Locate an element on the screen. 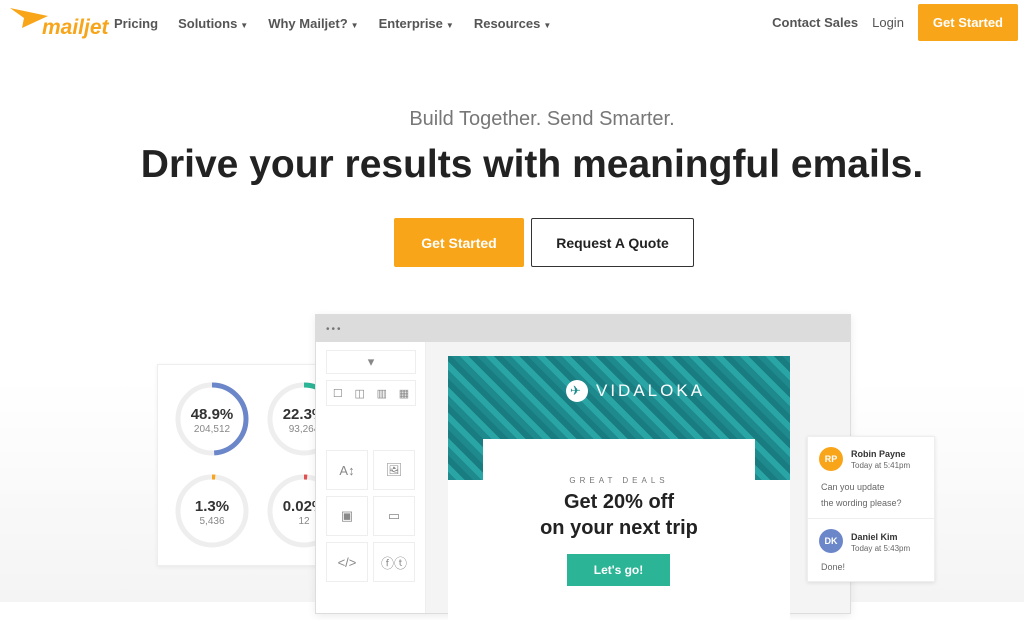 Image resolution: width=1024 pixels, height=620 pixels. hero-subtitle: Build Together. Send Smarter. is located at coordinates (542, 119).